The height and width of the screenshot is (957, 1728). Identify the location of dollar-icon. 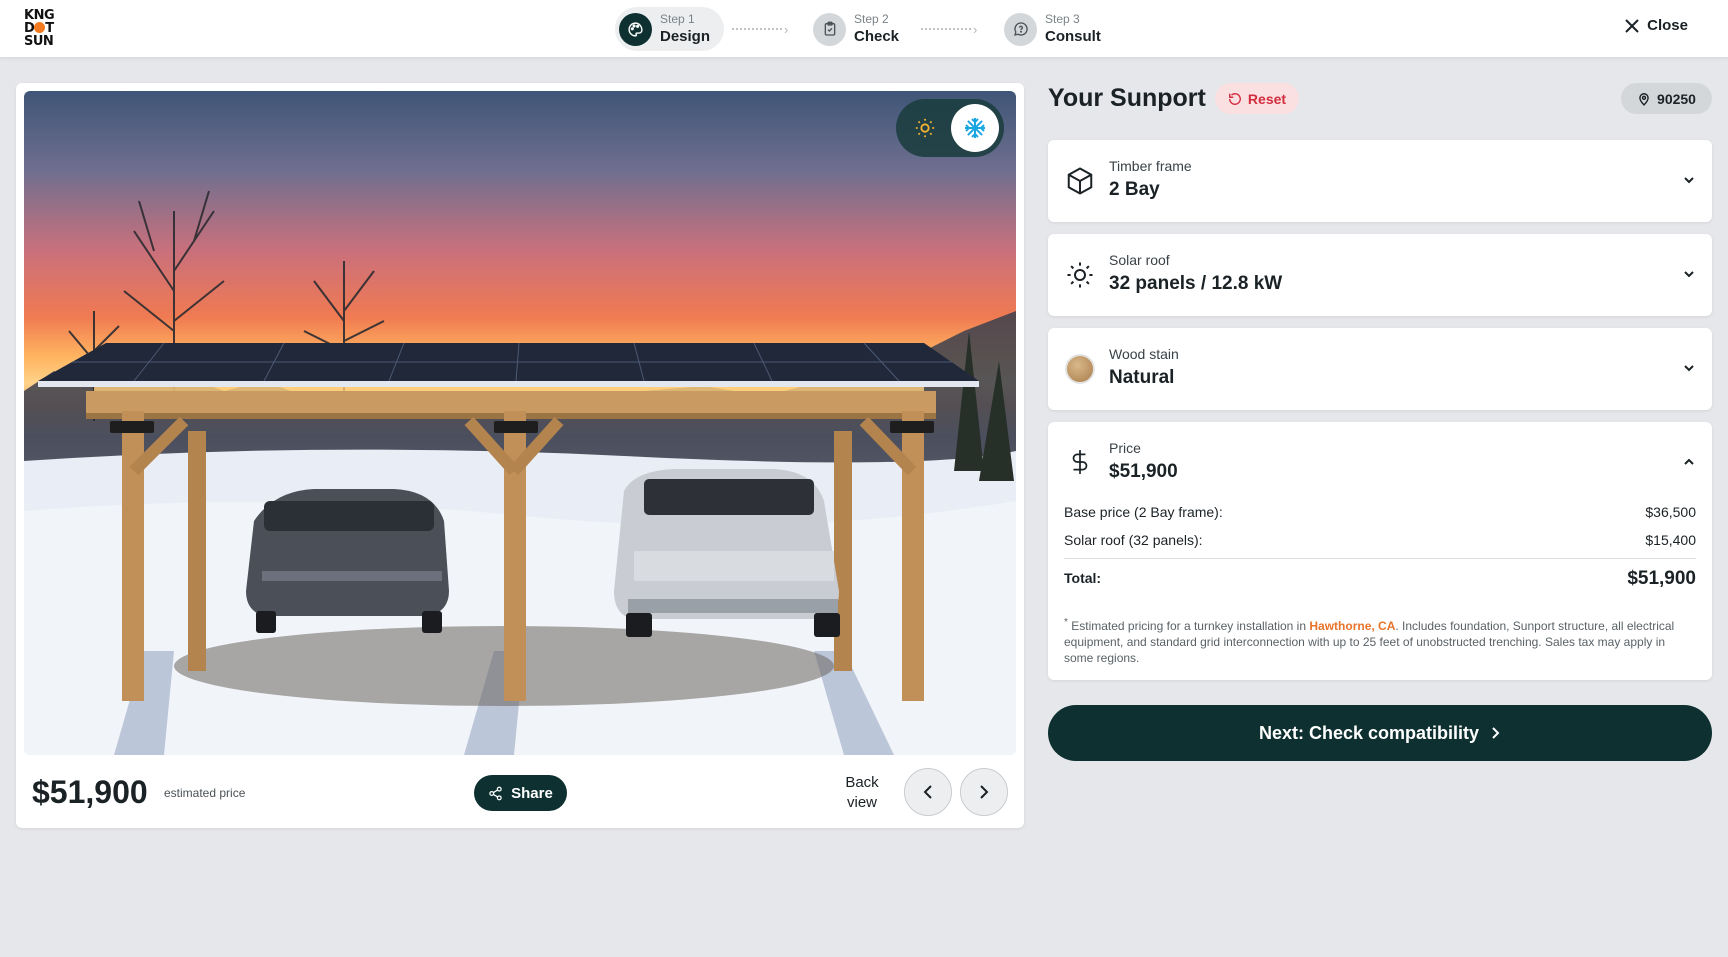
(1080, 462).